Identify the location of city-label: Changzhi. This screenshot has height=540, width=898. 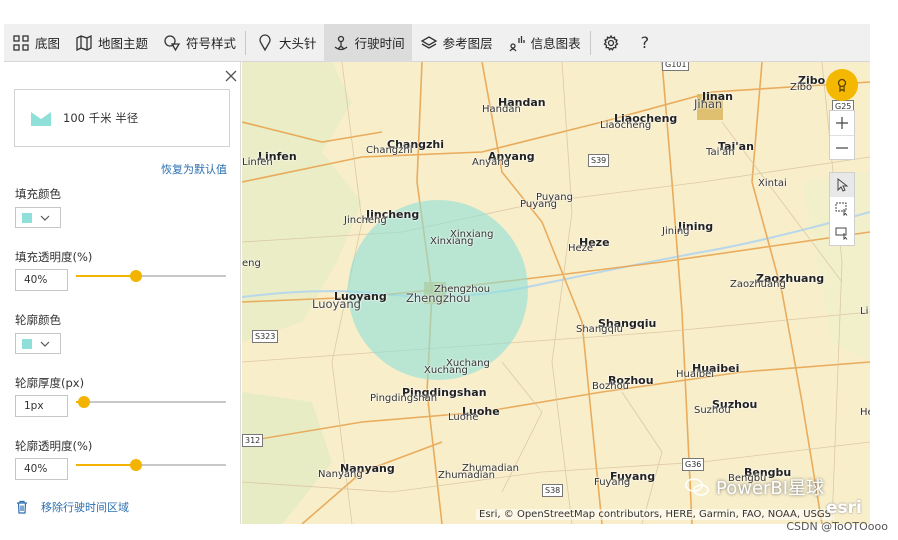
(389, 150).